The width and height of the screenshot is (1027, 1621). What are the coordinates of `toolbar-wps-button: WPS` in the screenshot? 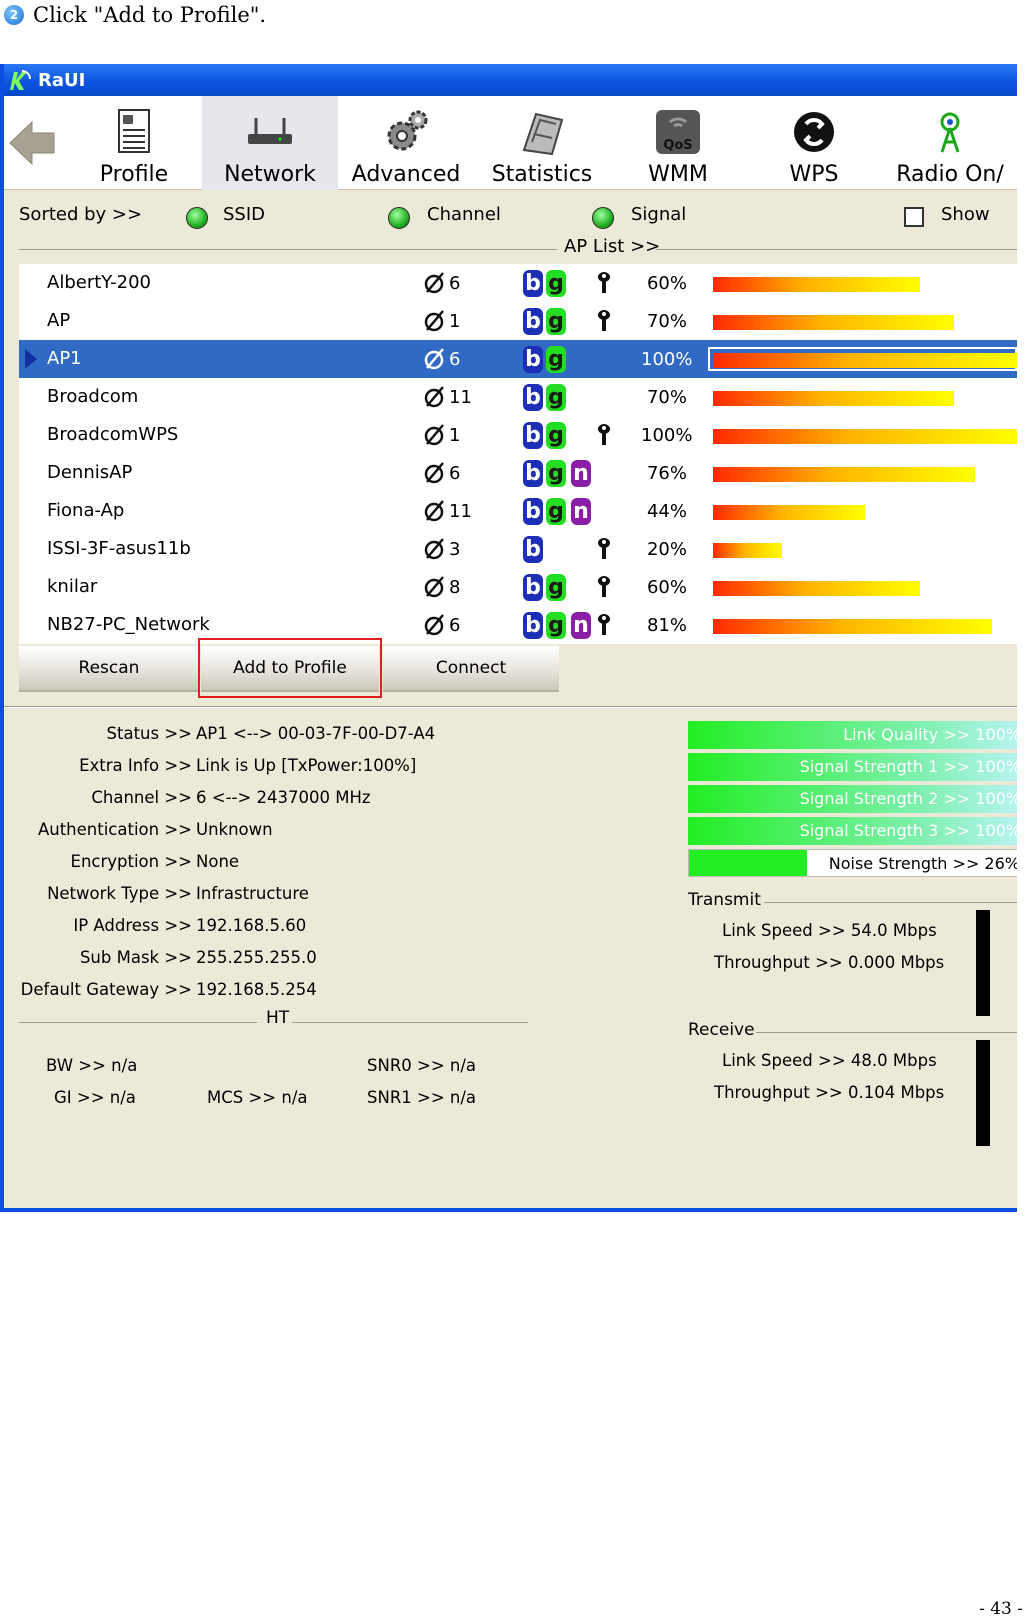 It's located at (814, 143).